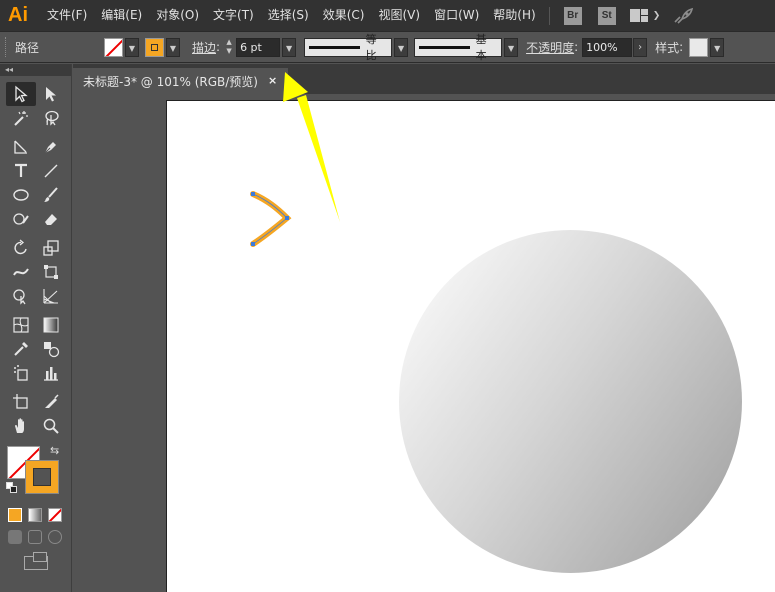 This screenshot has height=592, width=775. I want to click on zoom-tool, so click(51, 426).